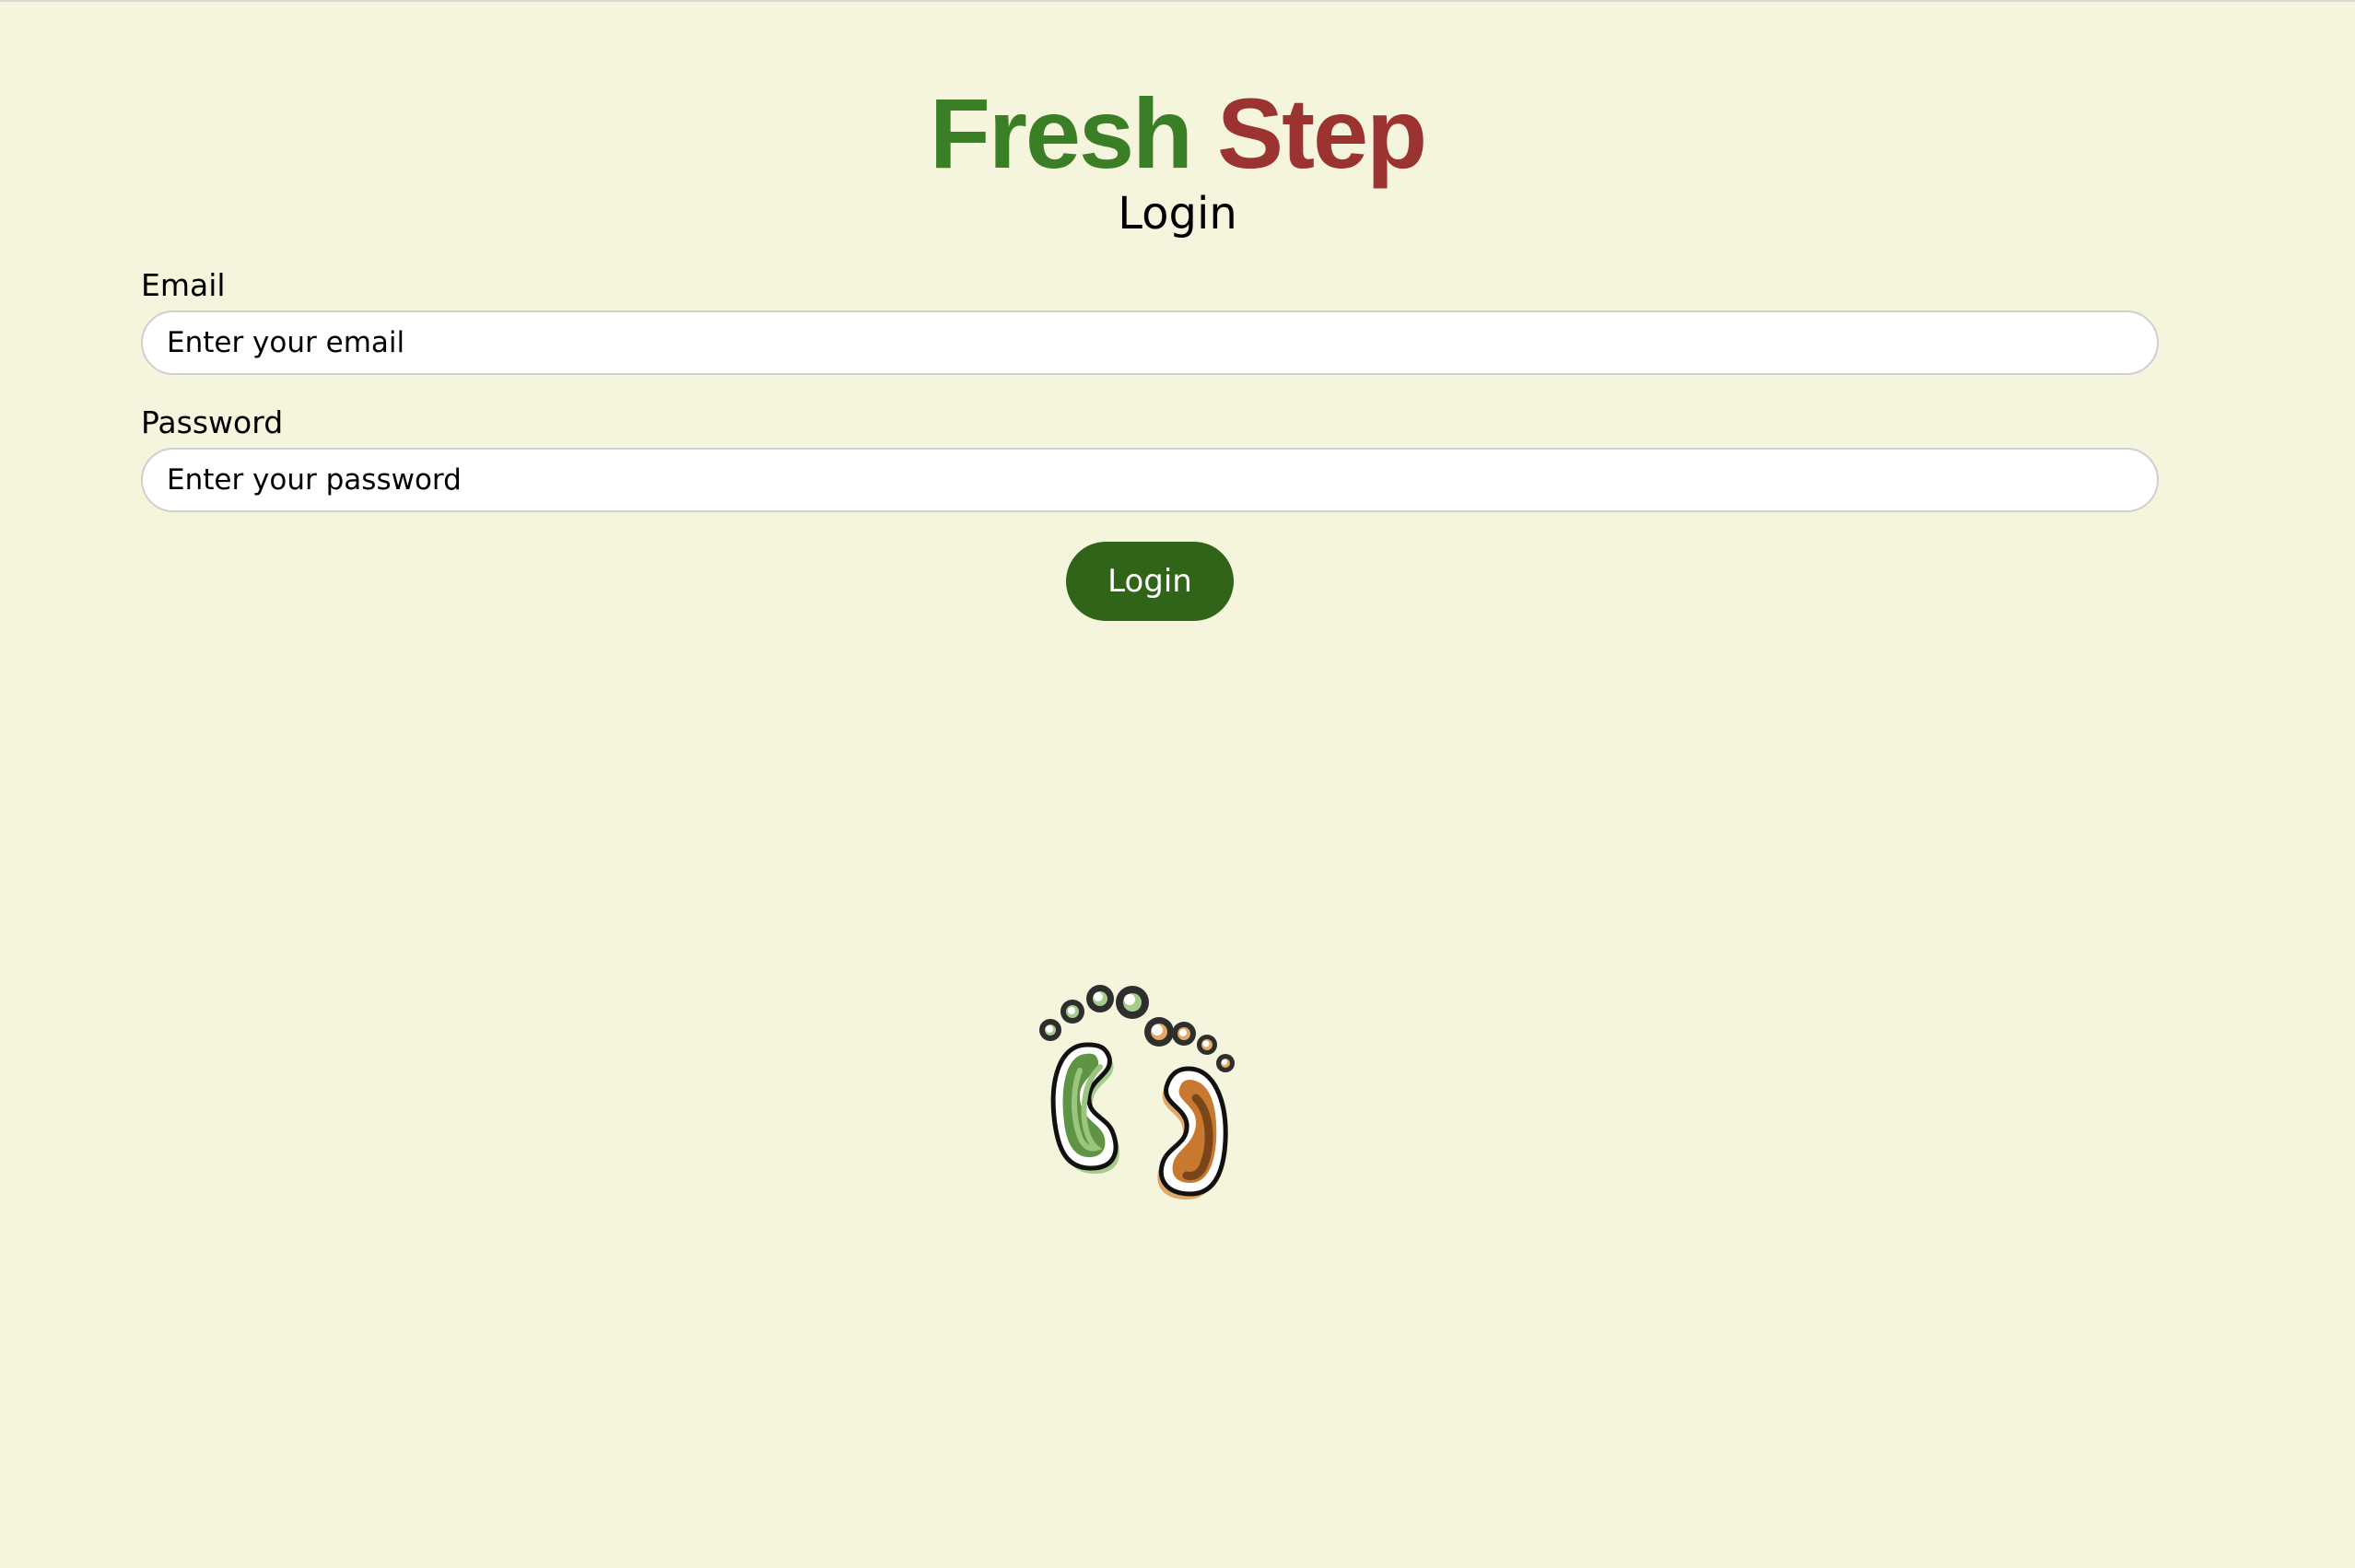  I want to click on login-form: Email Password, so click(1150, 388).